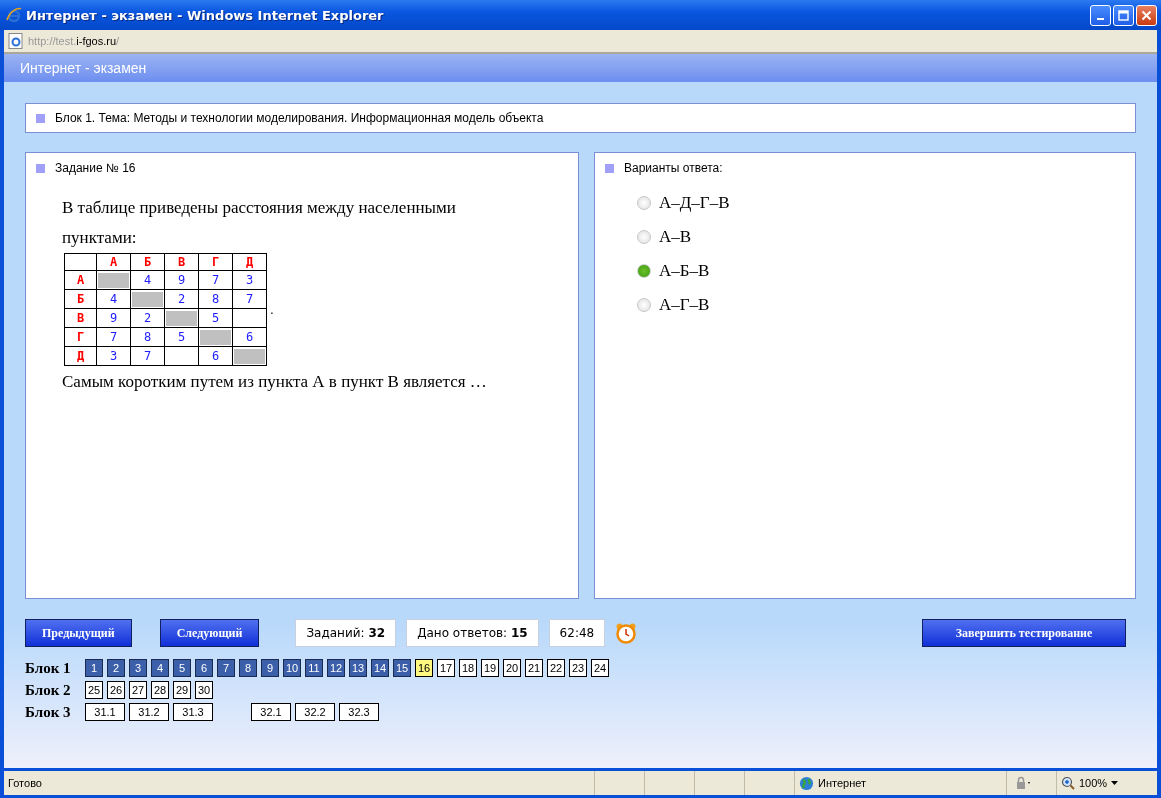 The image size is (1161, 798). What do you see at coordinates (94, 690) in the screenshot?
I see `question-number-button: 25` at bounding box center [94, 690].